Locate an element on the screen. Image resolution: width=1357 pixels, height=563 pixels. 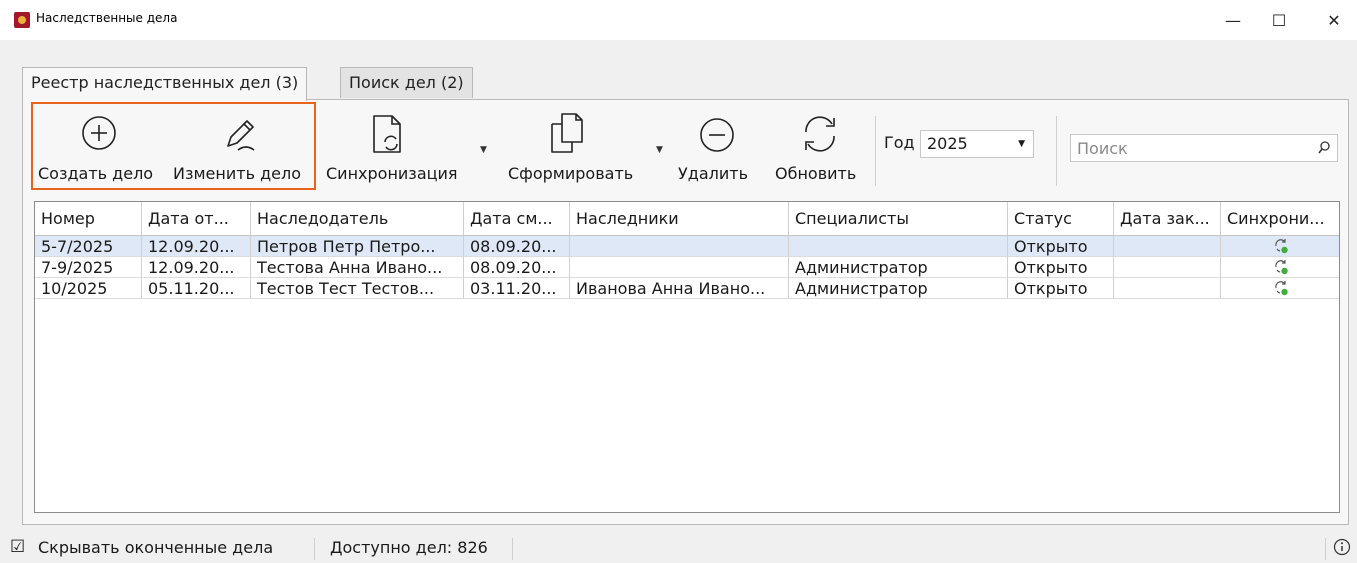
refresh-icon is located at coordinates (820, 134).